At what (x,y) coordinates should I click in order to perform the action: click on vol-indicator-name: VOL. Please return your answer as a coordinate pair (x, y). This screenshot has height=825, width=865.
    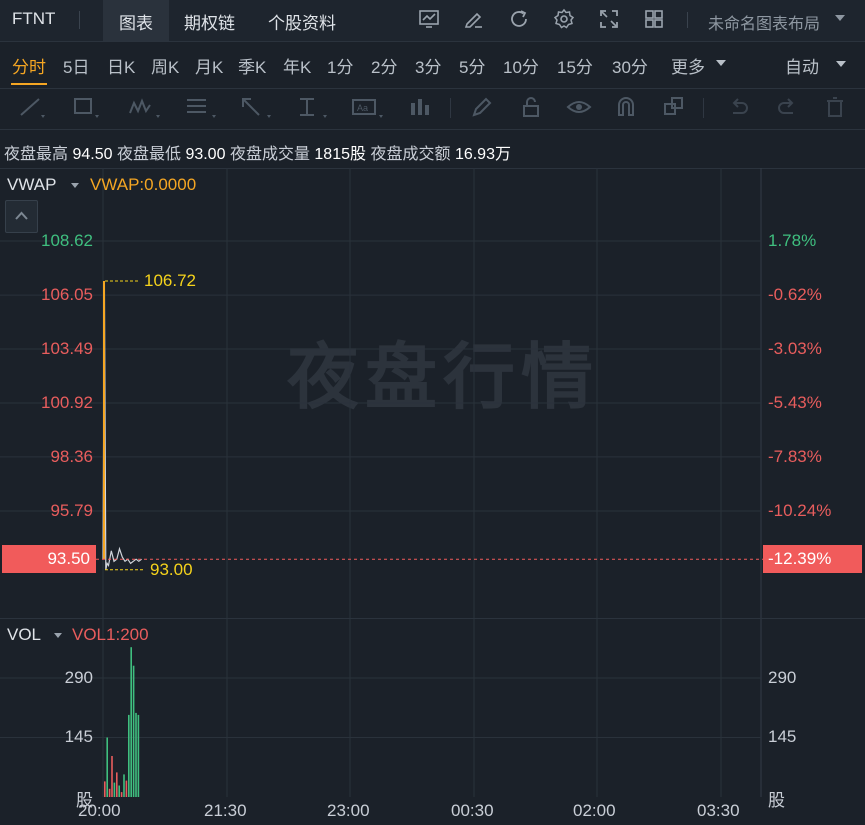
    Looking at the image, I should click on (24, 635).